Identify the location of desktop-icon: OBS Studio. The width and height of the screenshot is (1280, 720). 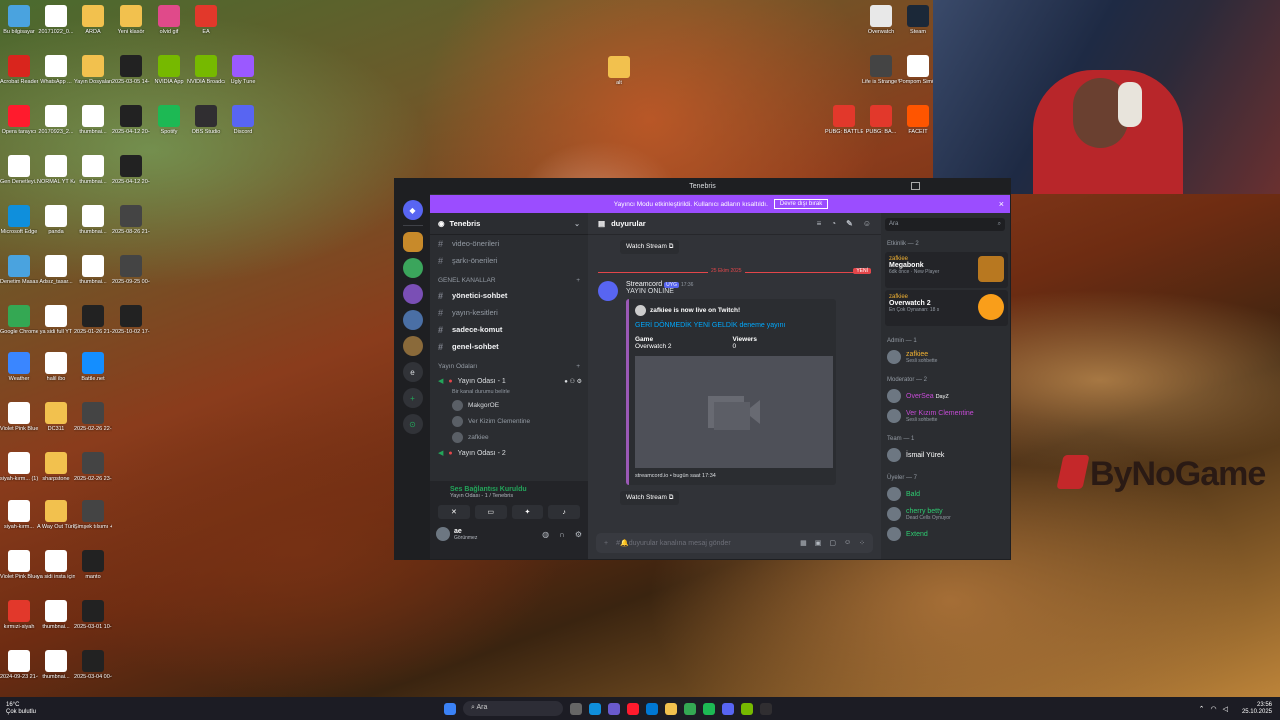
(206, 120).